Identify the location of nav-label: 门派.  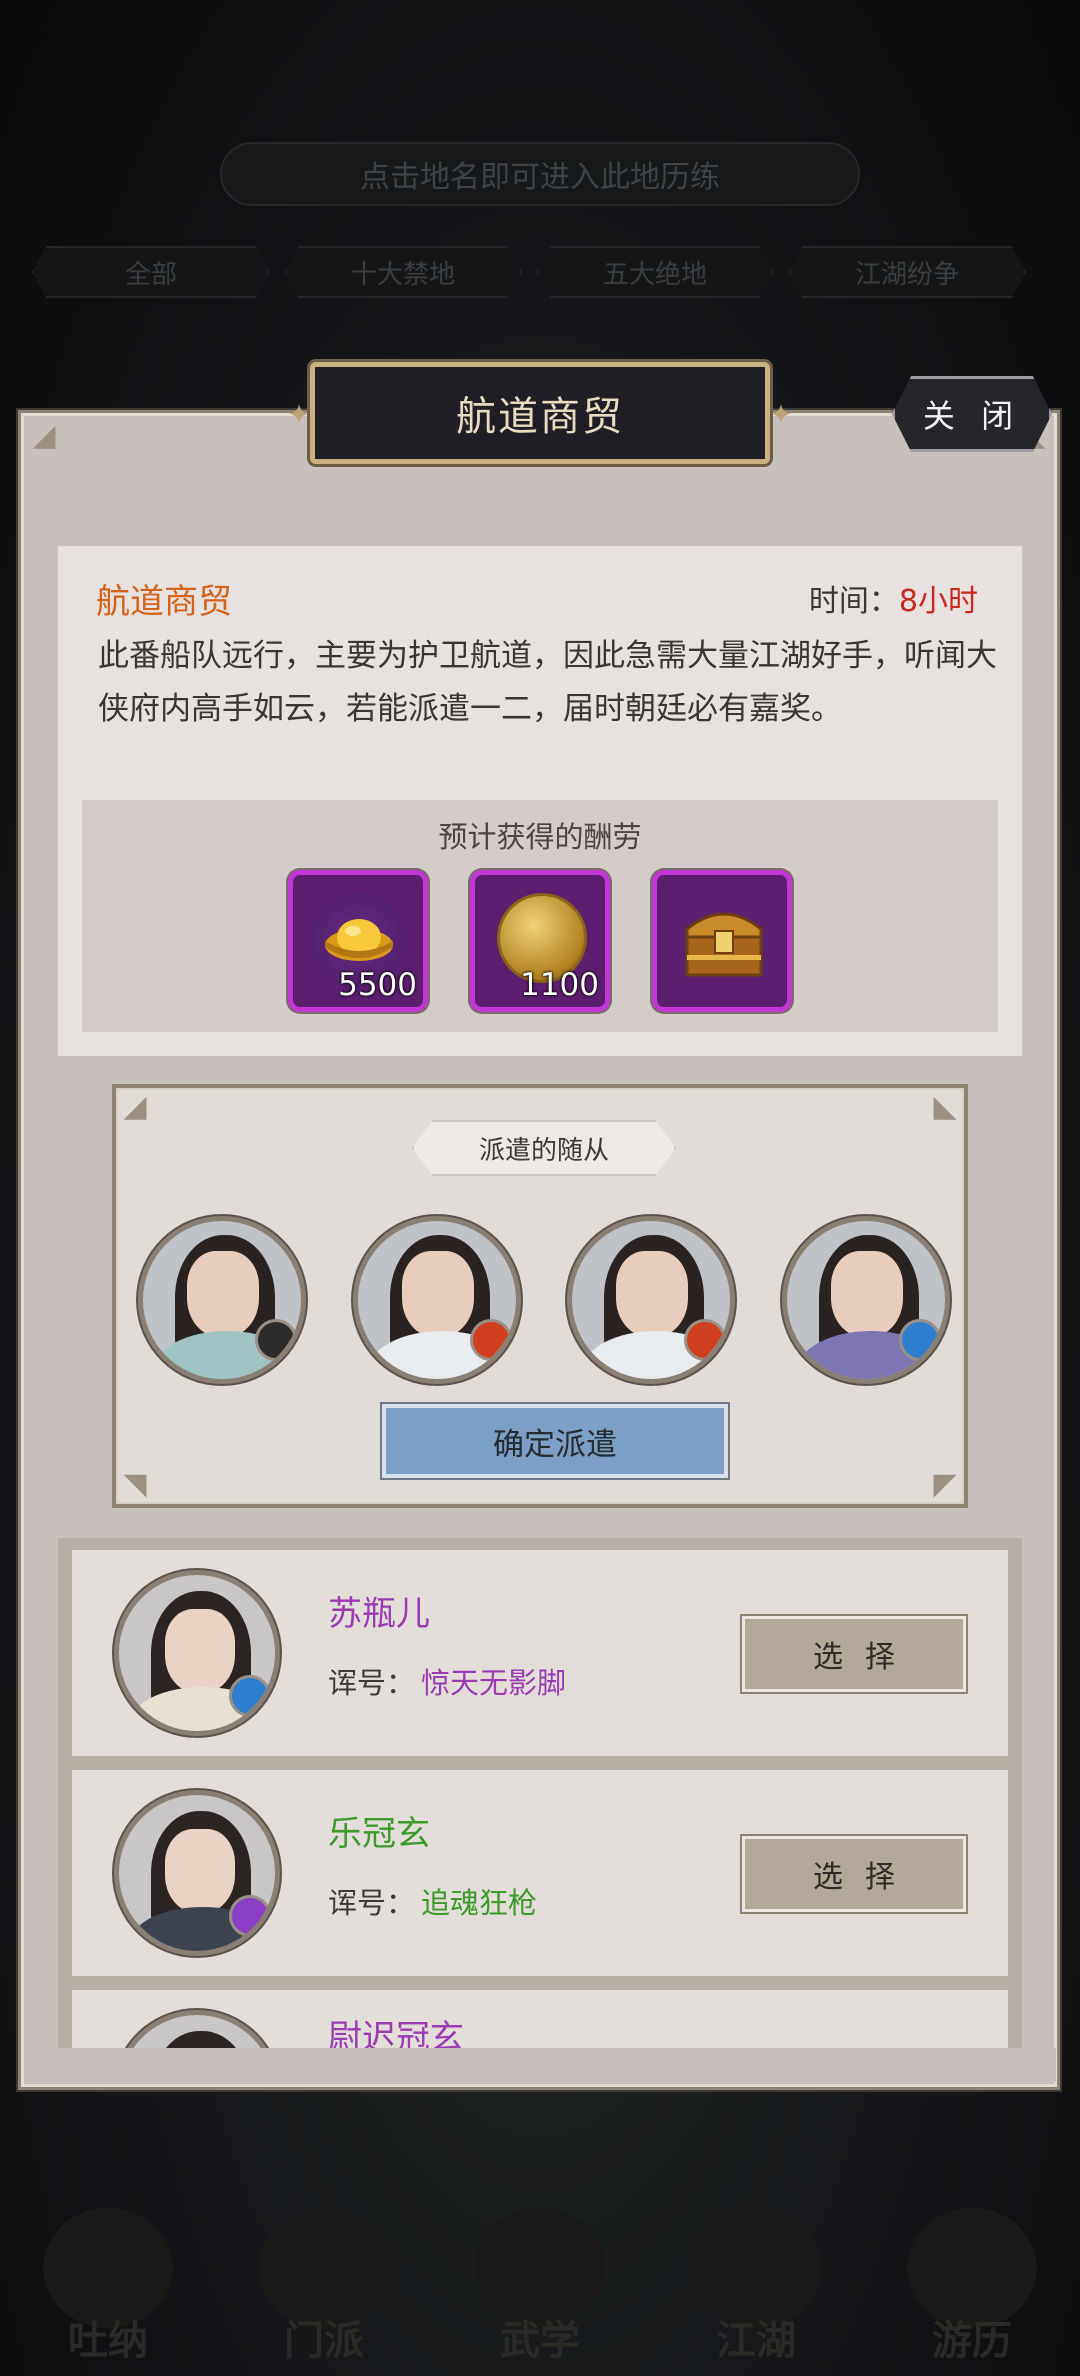
(324, 2340).